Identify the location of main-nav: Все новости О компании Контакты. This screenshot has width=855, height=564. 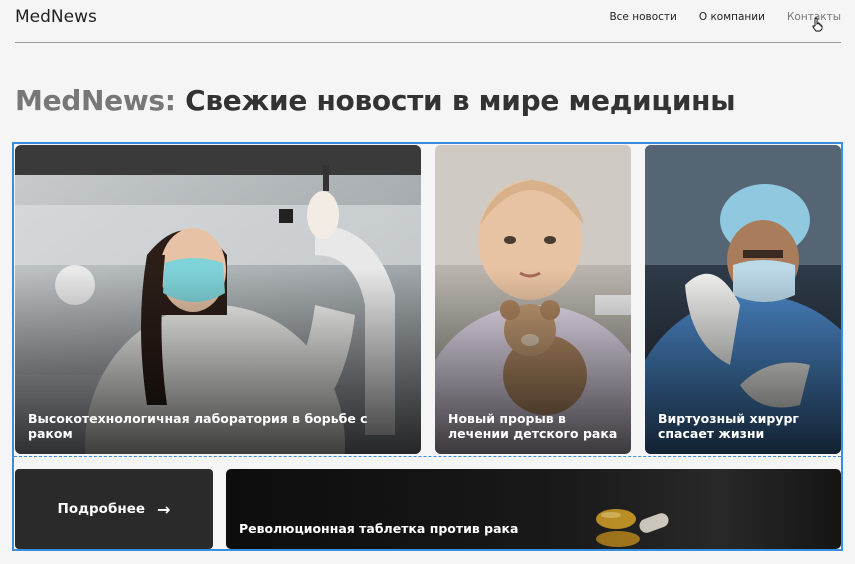
(725, 17).